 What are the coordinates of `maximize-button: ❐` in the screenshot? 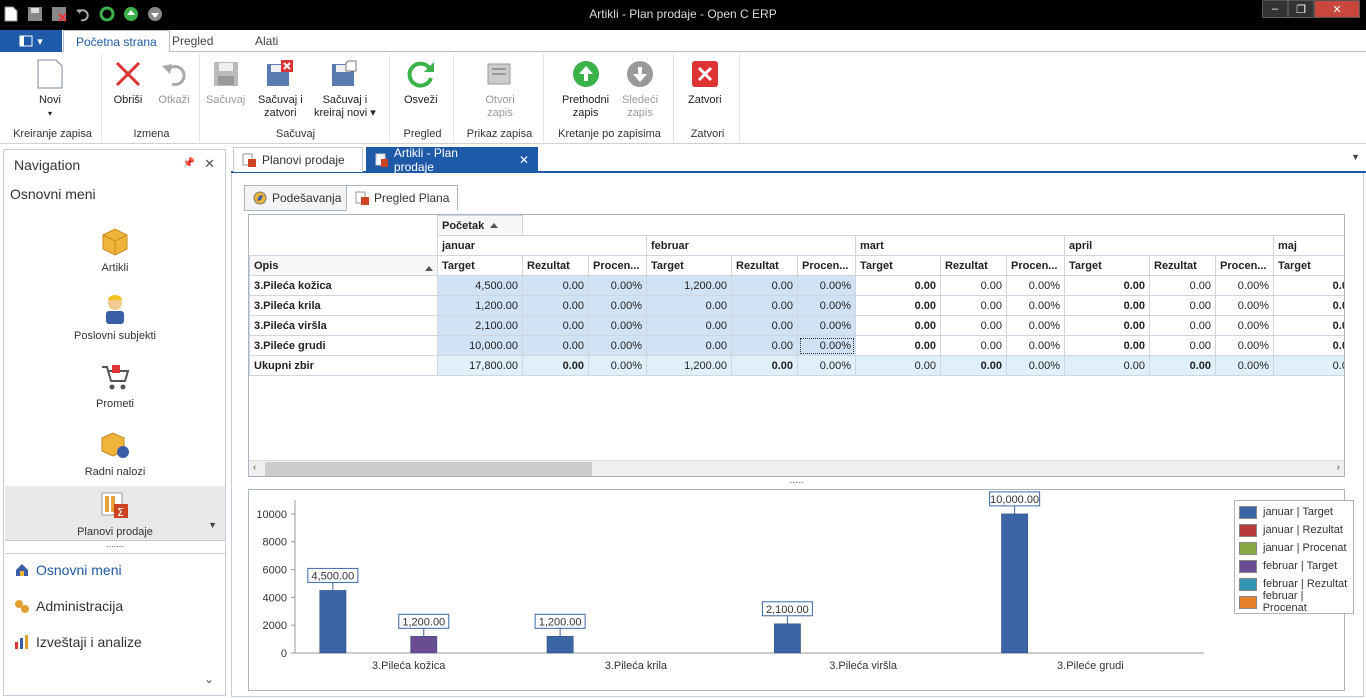 It's located at (1301, 9).